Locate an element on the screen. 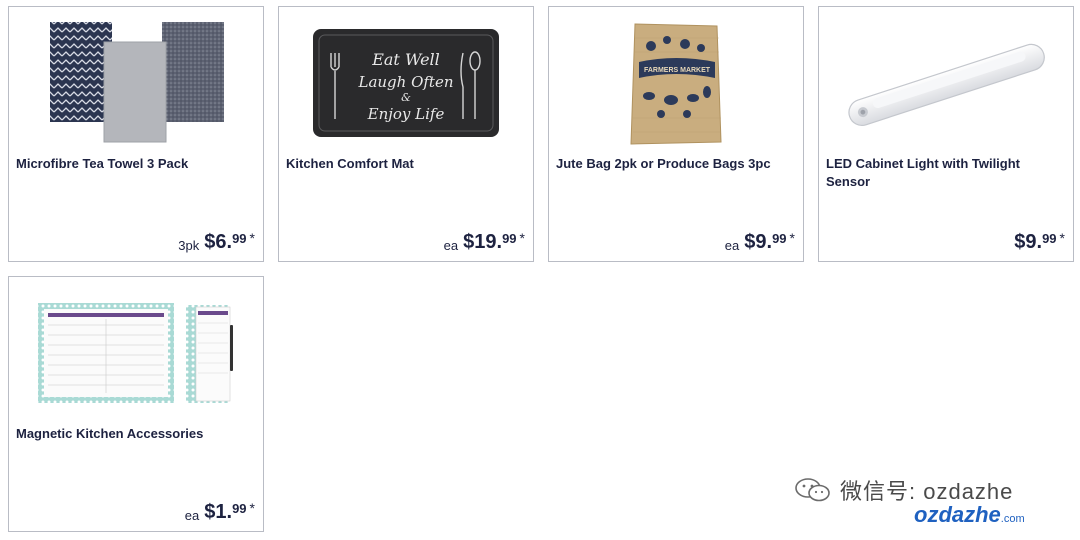  product-price: ea $9. 99 * is located at coordinates (760, 242).